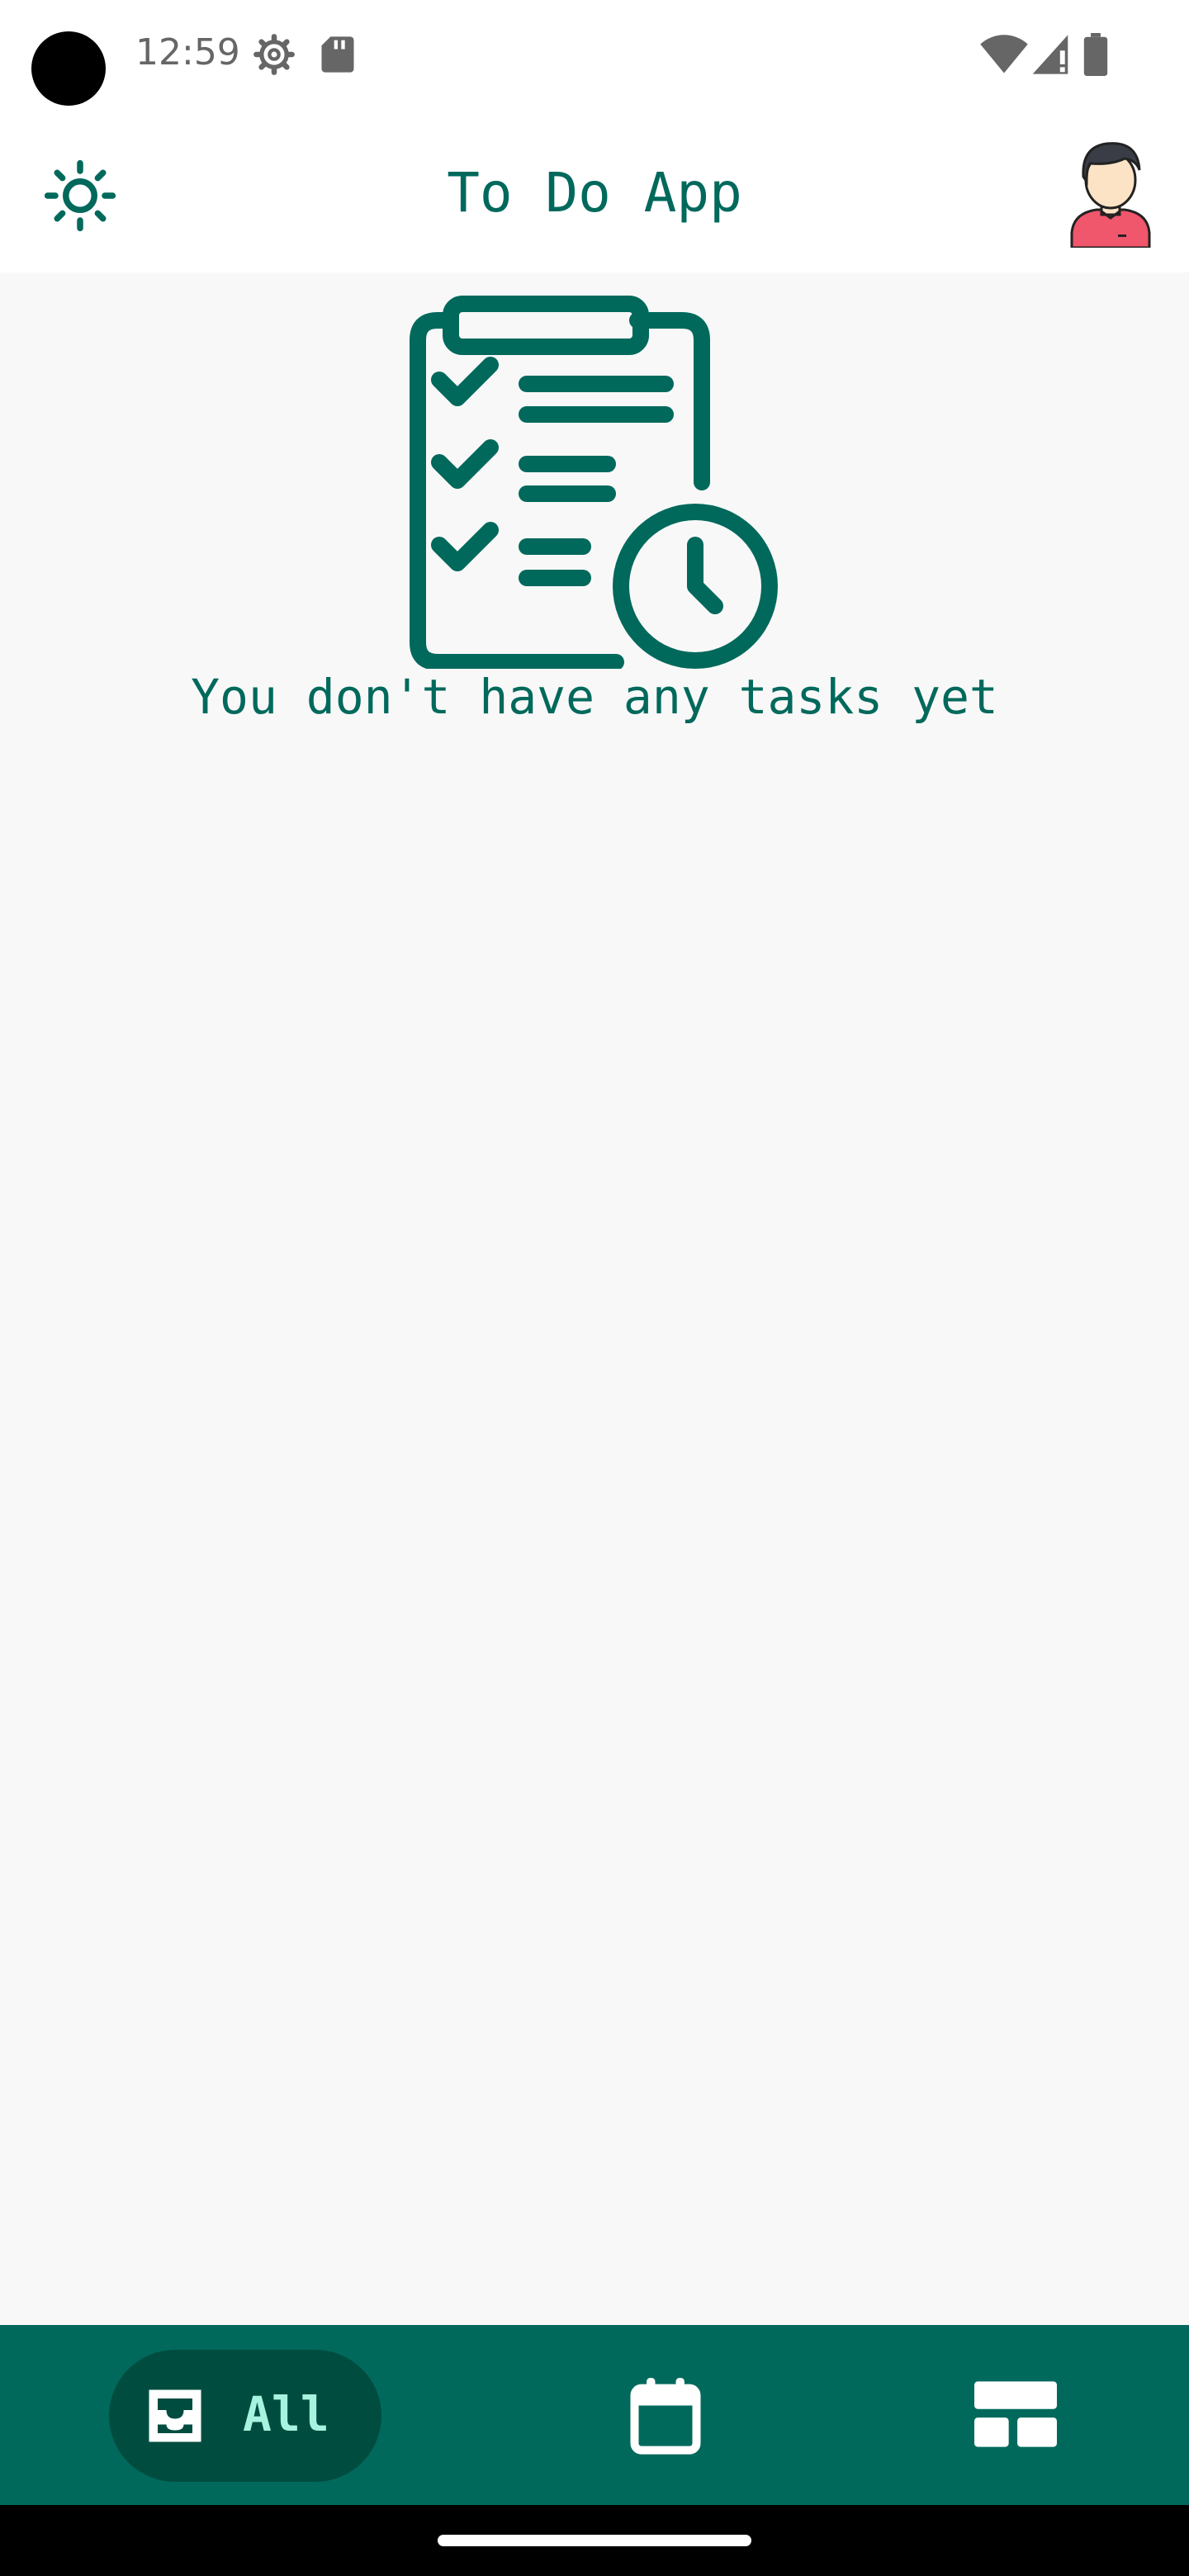  Describe the element at coordinates (594, 697) in the screenshot. I see `empty-state-message: You don't have any tasks yet` at that location.